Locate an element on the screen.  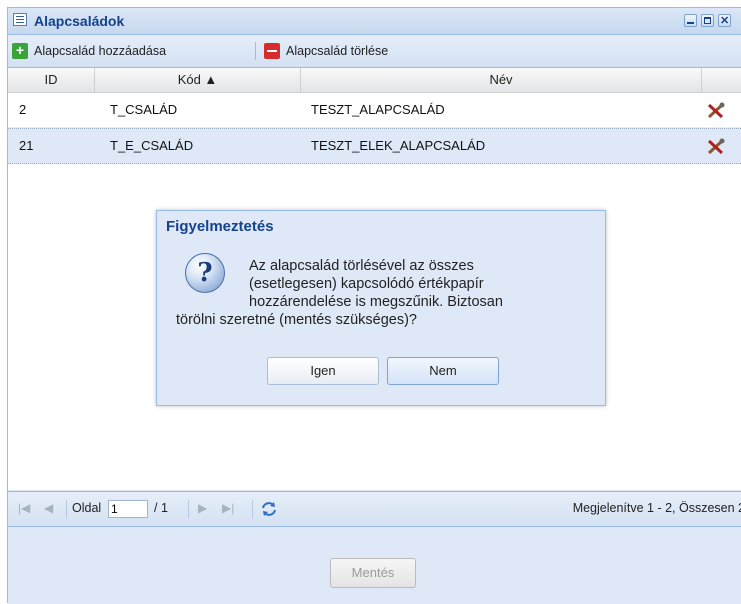
paging-summary: Megjelenítve 1 - 2, Összesen 2 is located at coordinates (656, 508).